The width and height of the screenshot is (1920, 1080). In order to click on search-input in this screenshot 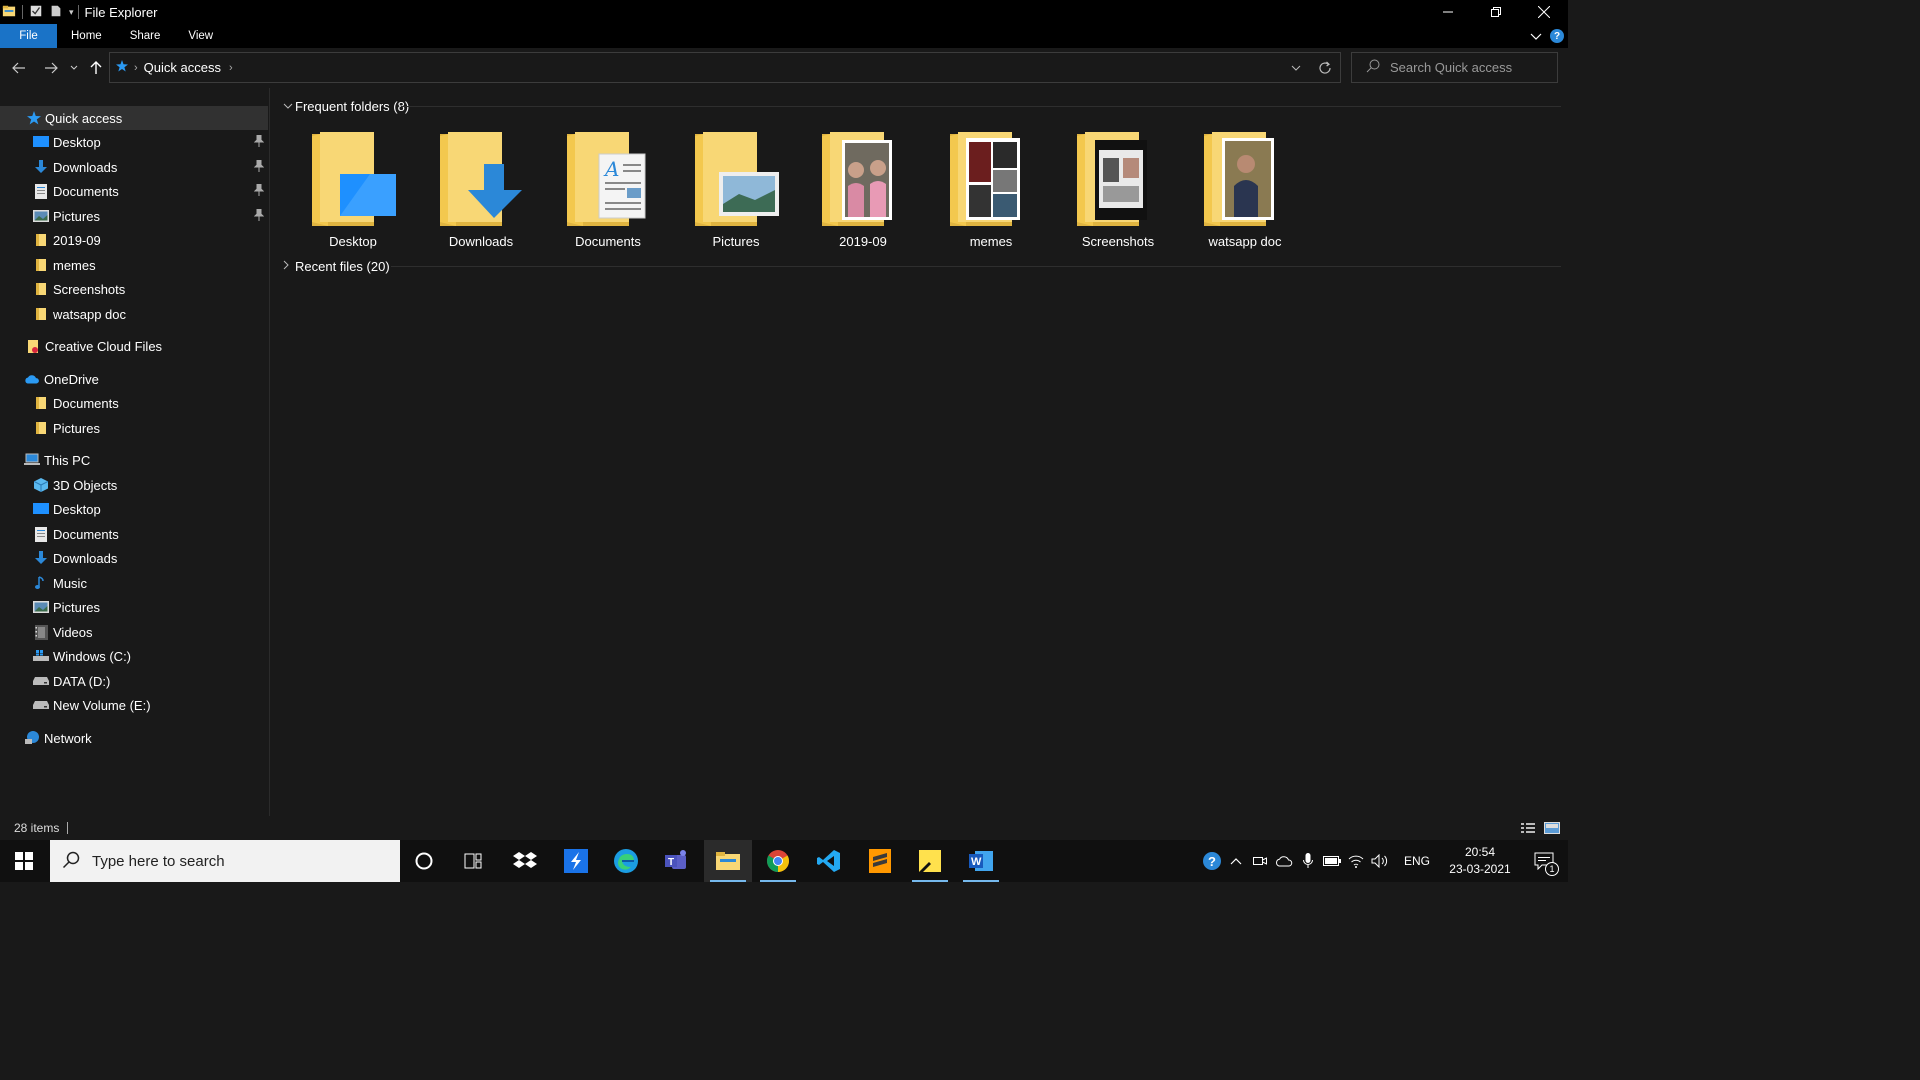, I will do `click(1470, 67)`.